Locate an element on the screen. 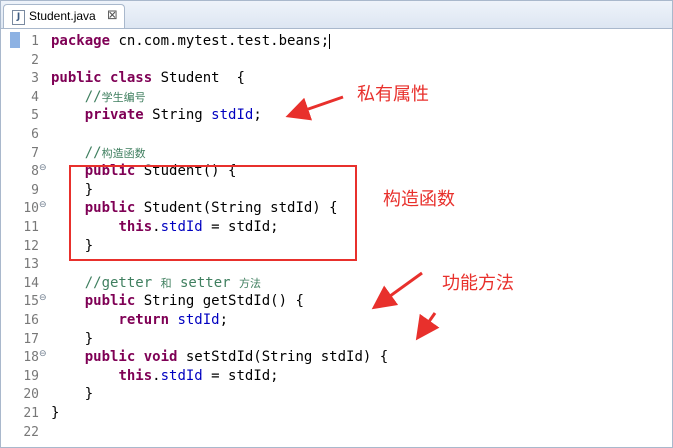  line-number: 19 is located at coordinates (31, 376).